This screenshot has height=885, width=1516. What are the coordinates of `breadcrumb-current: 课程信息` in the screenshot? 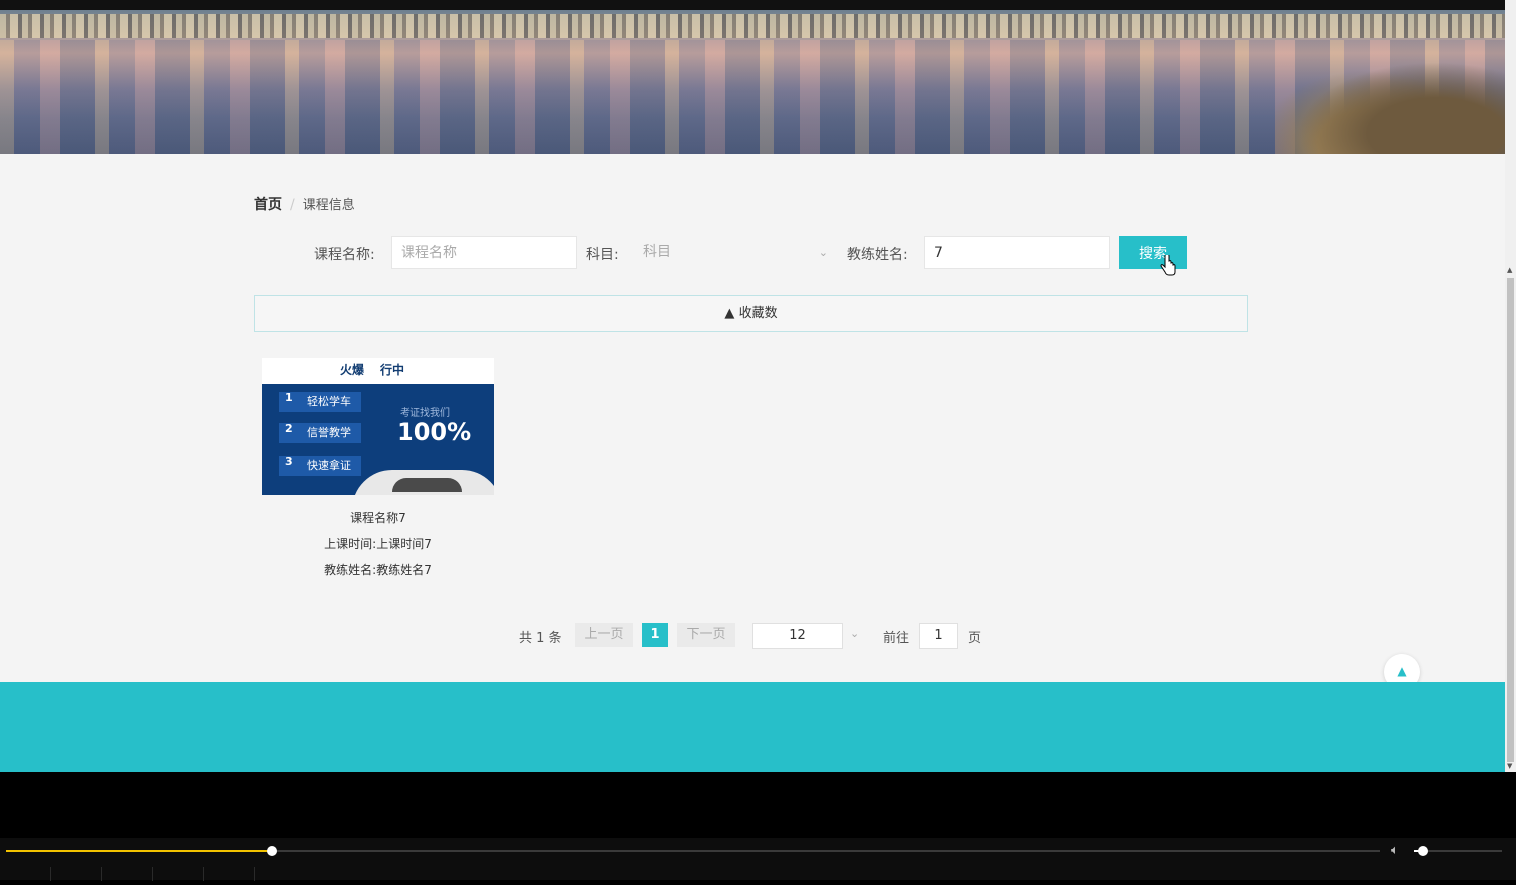 It's located at (328, 205).